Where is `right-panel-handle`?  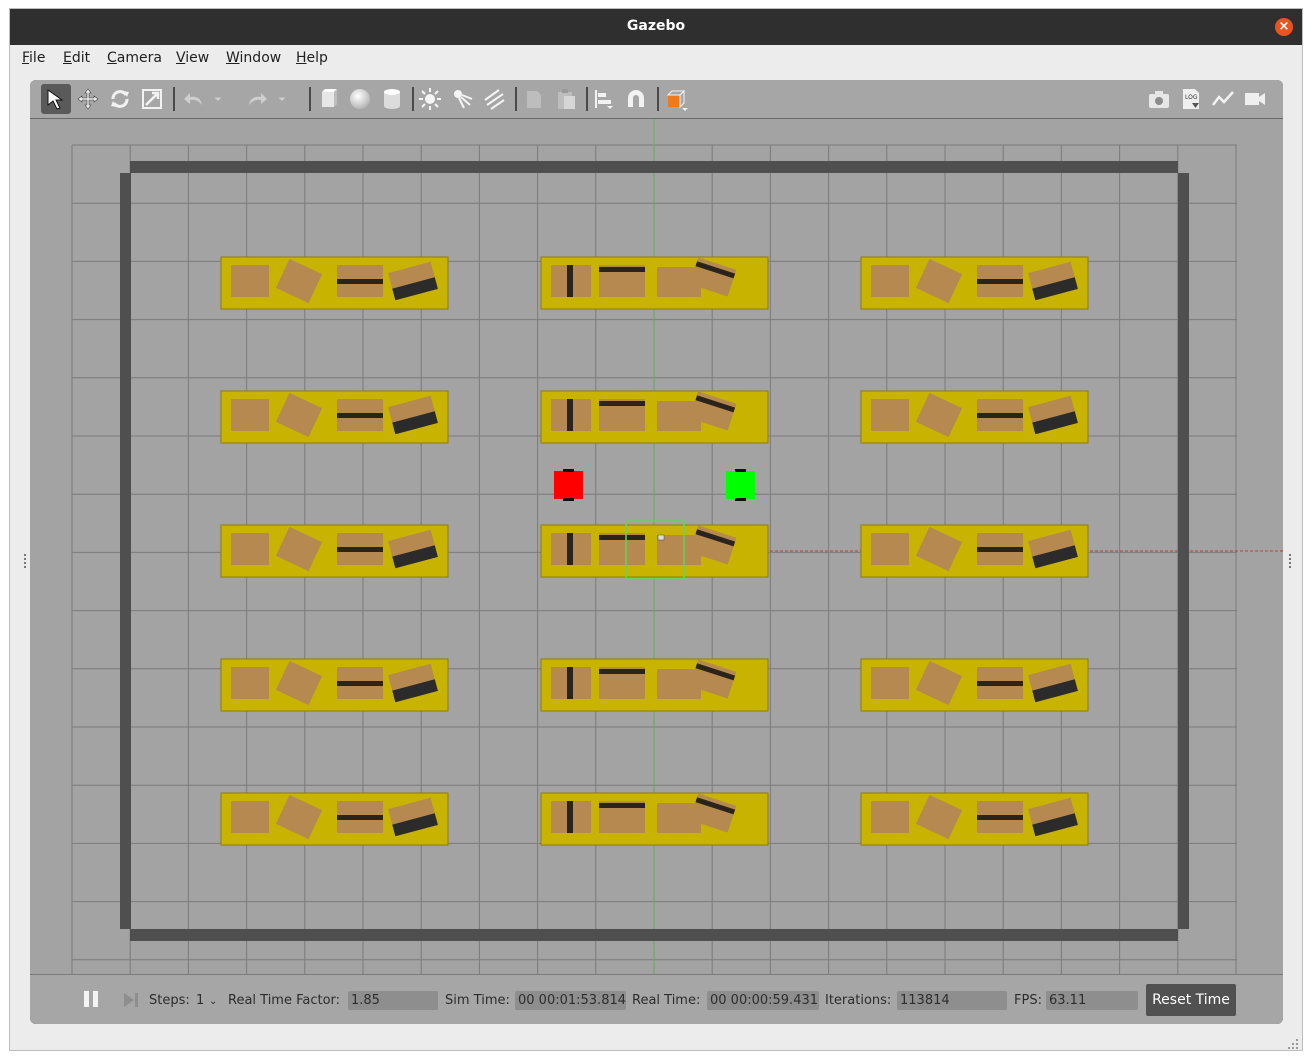 right-panel-handle is located at coordinates (1290, 562).